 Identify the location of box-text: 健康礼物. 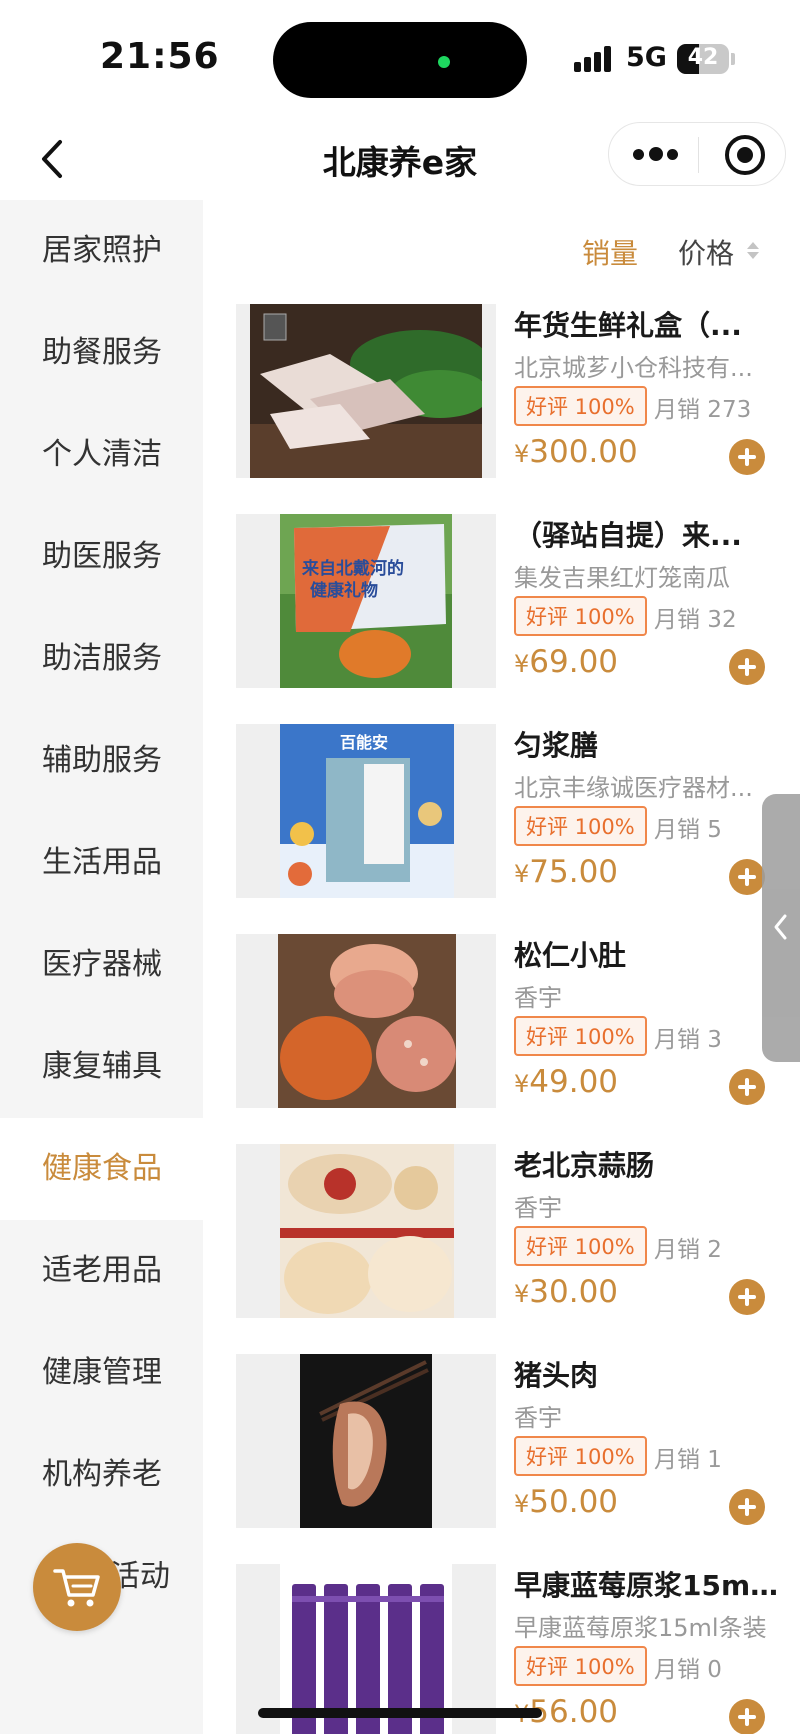
(344, 590).